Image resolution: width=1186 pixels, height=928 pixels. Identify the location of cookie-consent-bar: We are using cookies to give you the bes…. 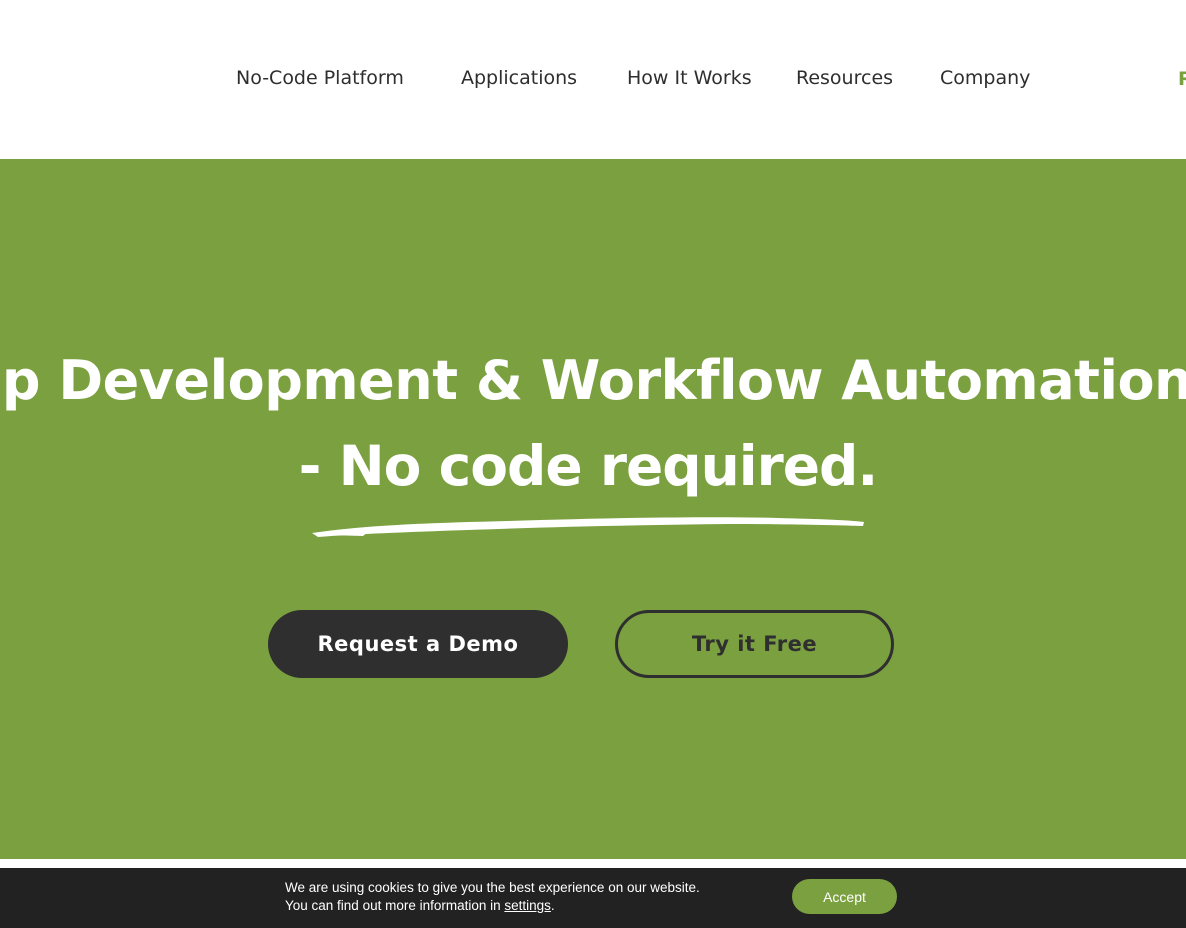
(593, 898).